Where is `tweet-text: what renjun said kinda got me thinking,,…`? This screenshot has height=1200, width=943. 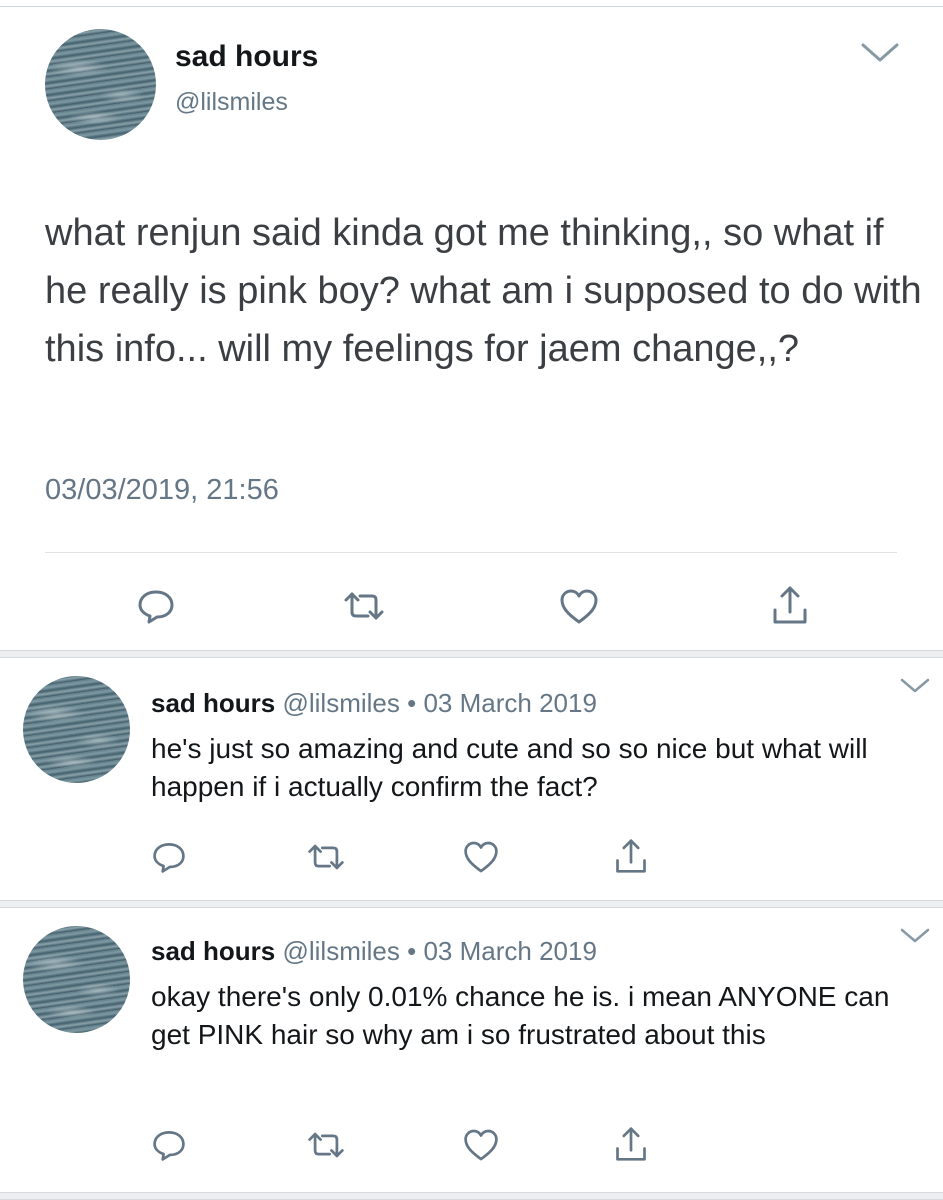 tweet-text: what renjun said kinda got me thinking,,… is located at coordinates (483, 291).